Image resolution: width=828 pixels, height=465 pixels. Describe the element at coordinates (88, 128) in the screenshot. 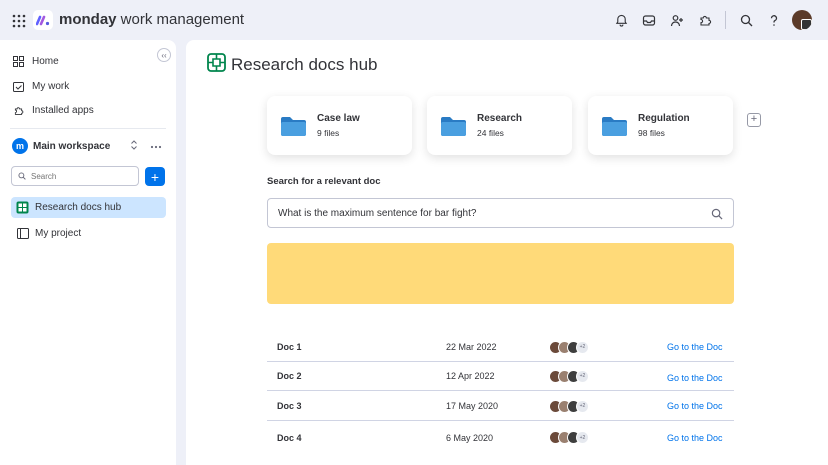

I see `sidebar-divider` at that location.